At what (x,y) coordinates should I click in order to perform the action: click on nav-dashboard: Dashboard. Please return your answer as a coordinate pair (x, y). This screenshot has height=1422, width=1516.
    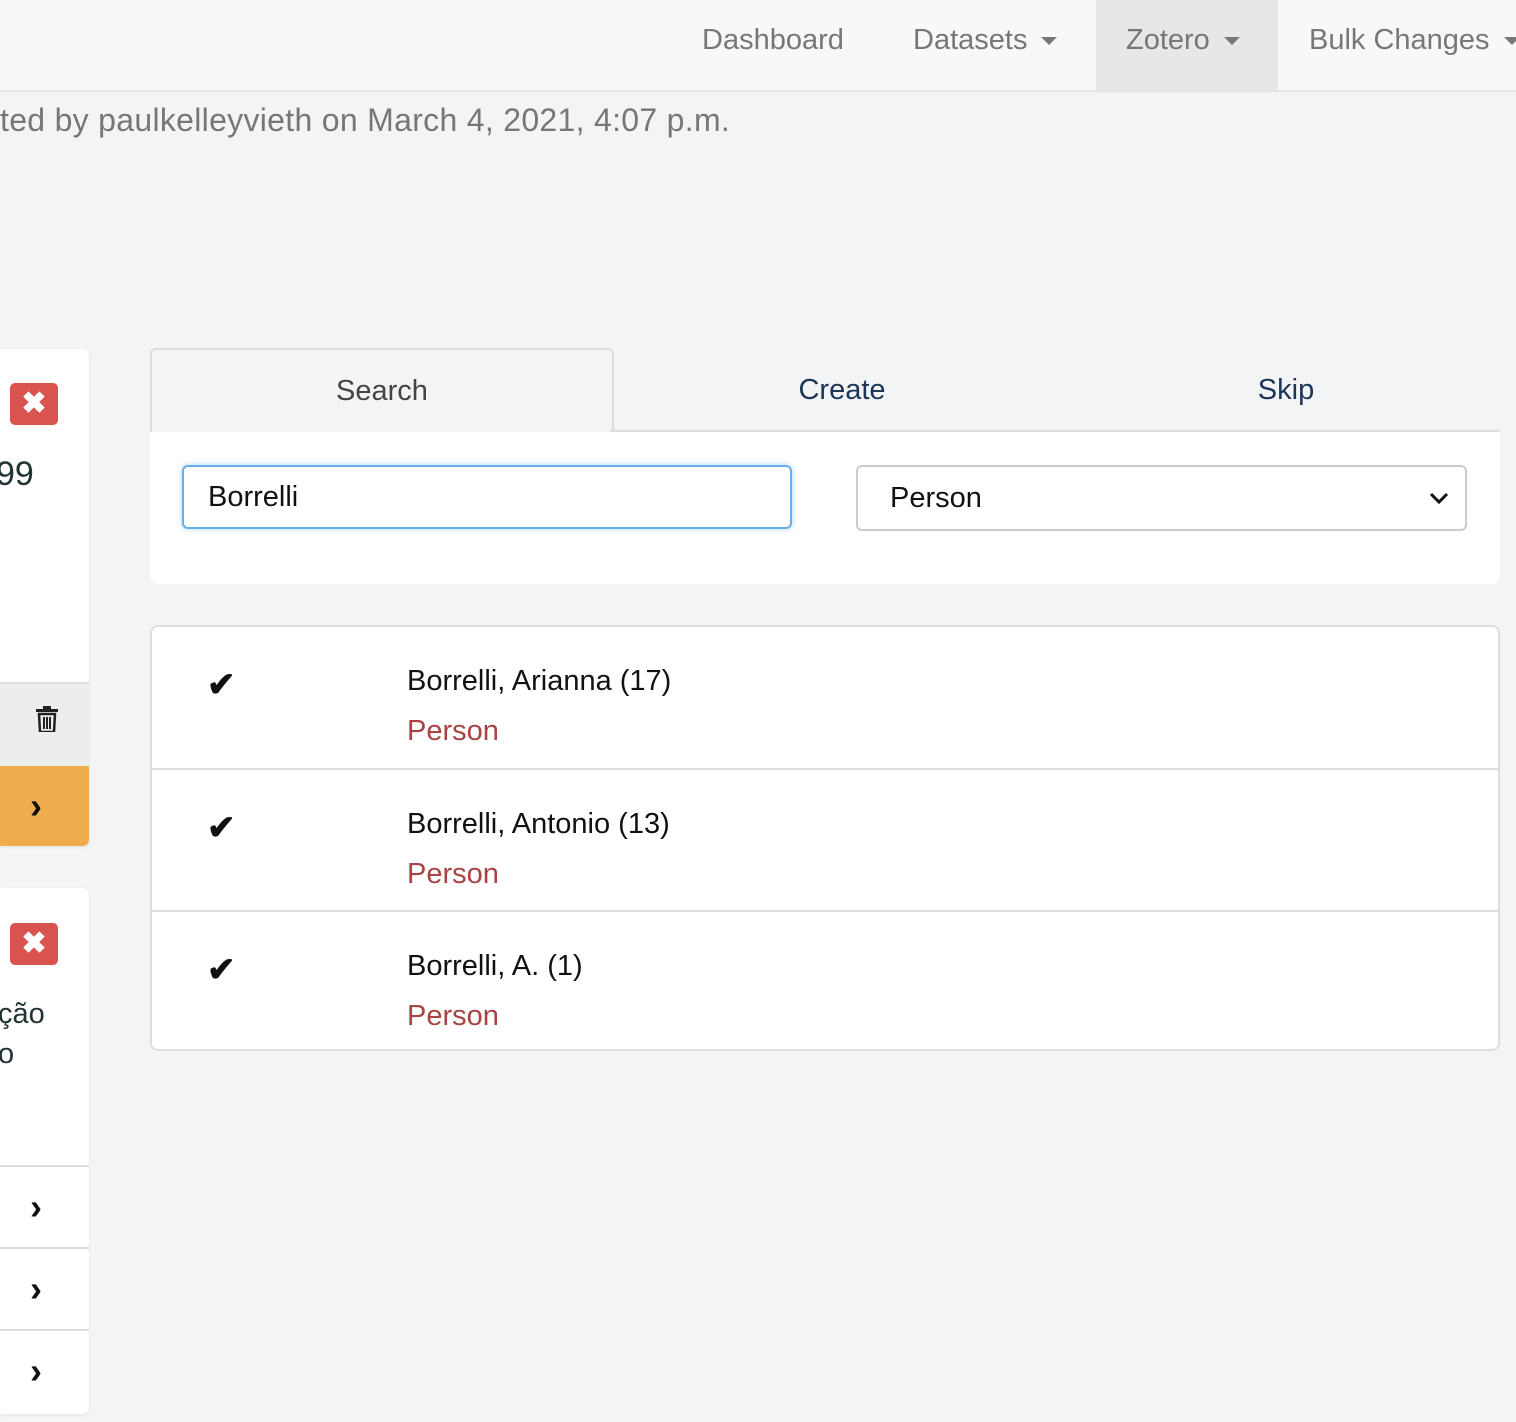
    Looking at the image, I should click on (773, 45).